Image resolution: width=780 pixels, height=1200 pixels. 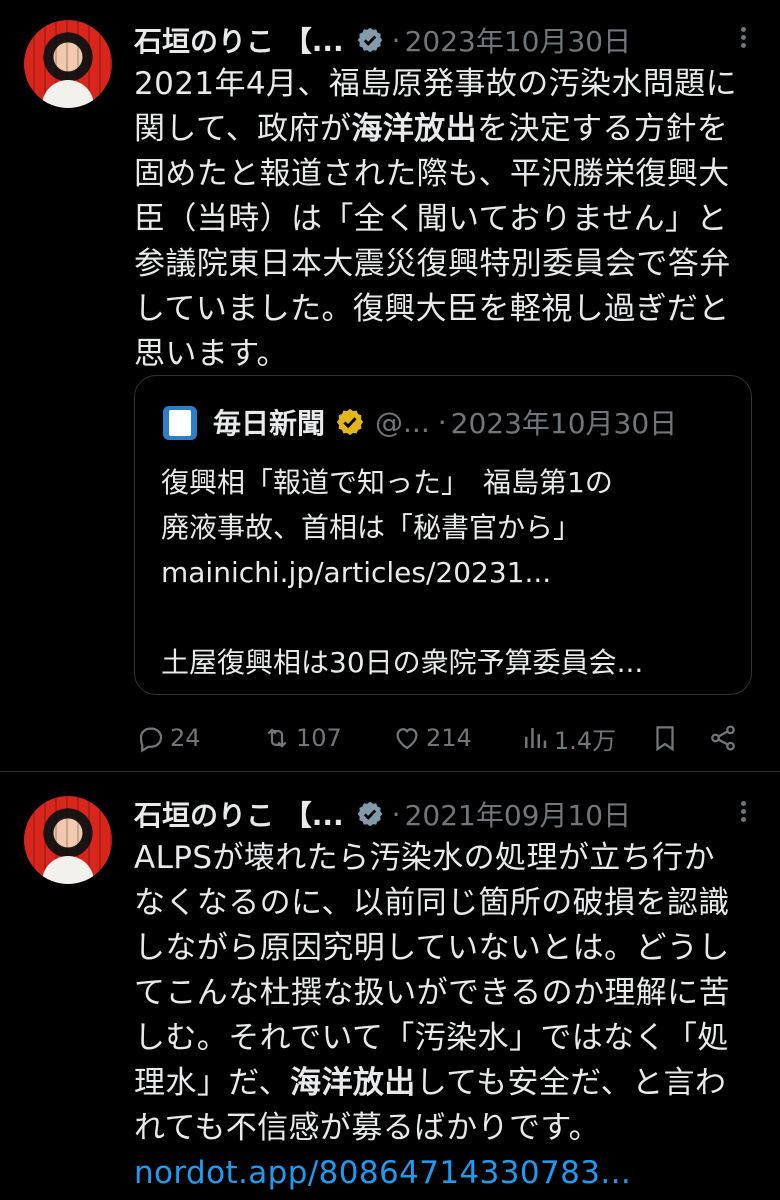 What do you see at coordinates (319, 738) in the screenshot?
I see `repost-count: 107` at bounding box center [319, 738].